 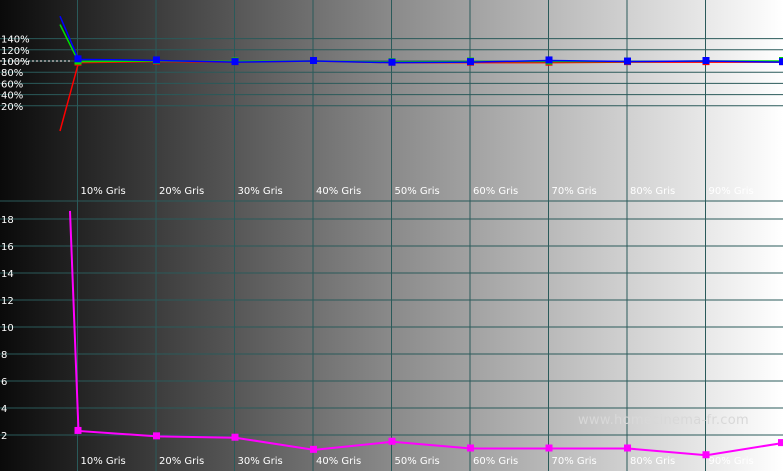 What do you see at coordinates (574, 461) in the screenshot?
I see `bottom-x-tick-label: 70% Gris` at bounding box center [574, 461].